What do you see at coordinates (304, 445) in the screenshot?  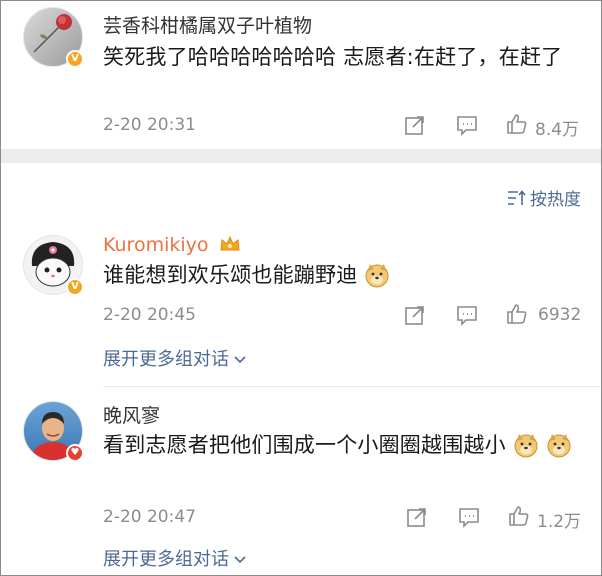 I see `comment-text-content: 看到志愿者把他们围成一个小圈圈越围越小` at bounding box center [304, 445].